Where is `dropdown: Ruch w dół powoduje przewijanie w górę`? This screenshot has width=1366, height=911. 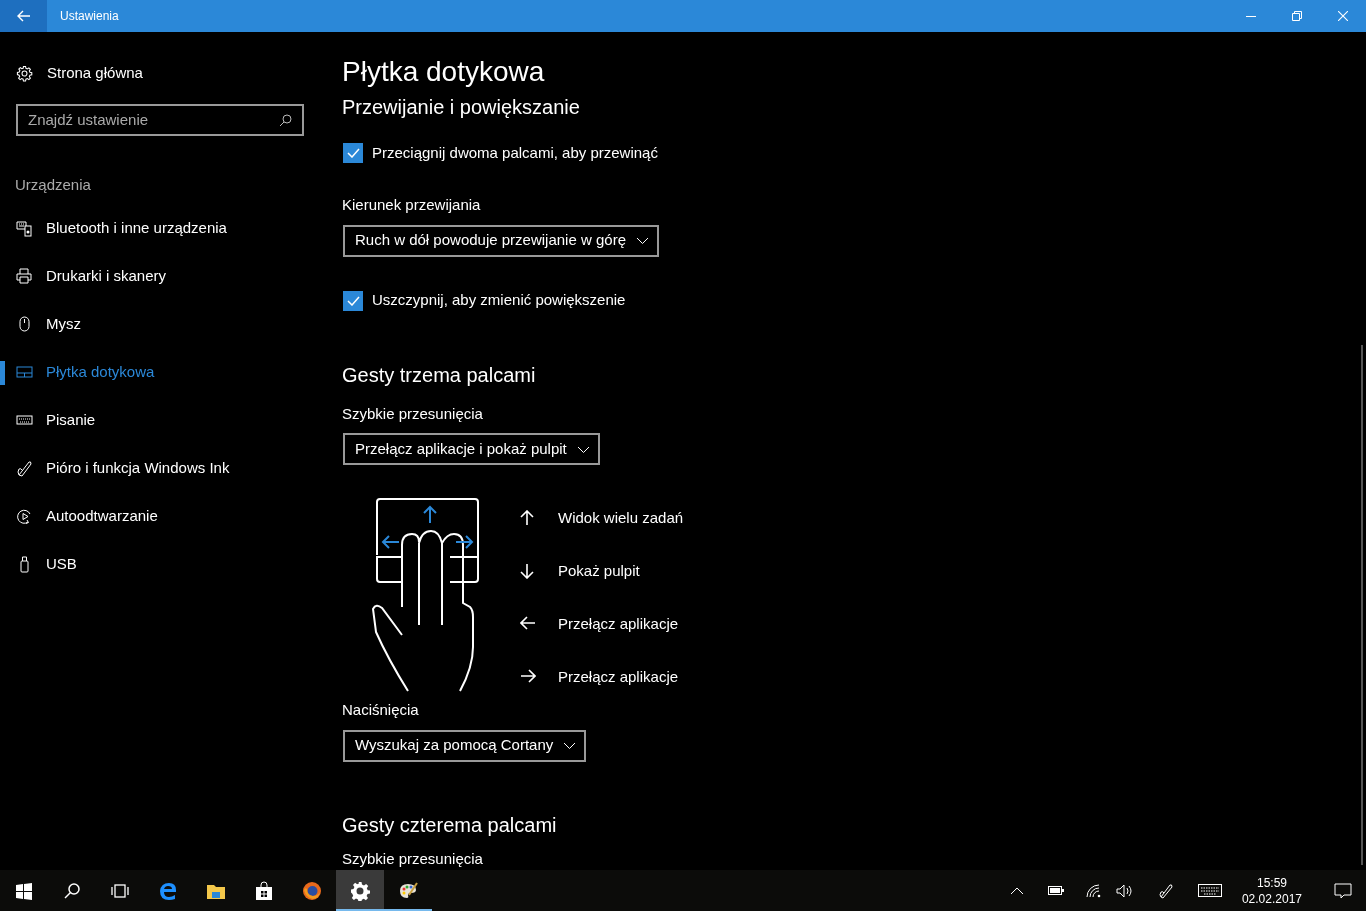
dropdown: Ruch w dół powoduje przewijanie w górę is located at coordinates (501, 240).